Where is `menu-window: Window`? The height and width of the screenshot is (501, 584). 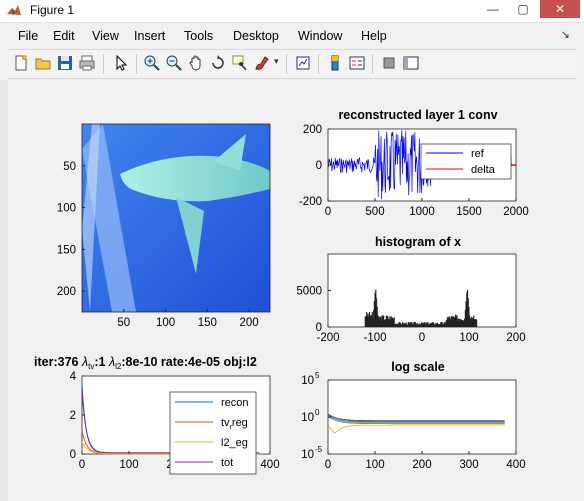 menu-window: Window is located at coordinates (320, 36).